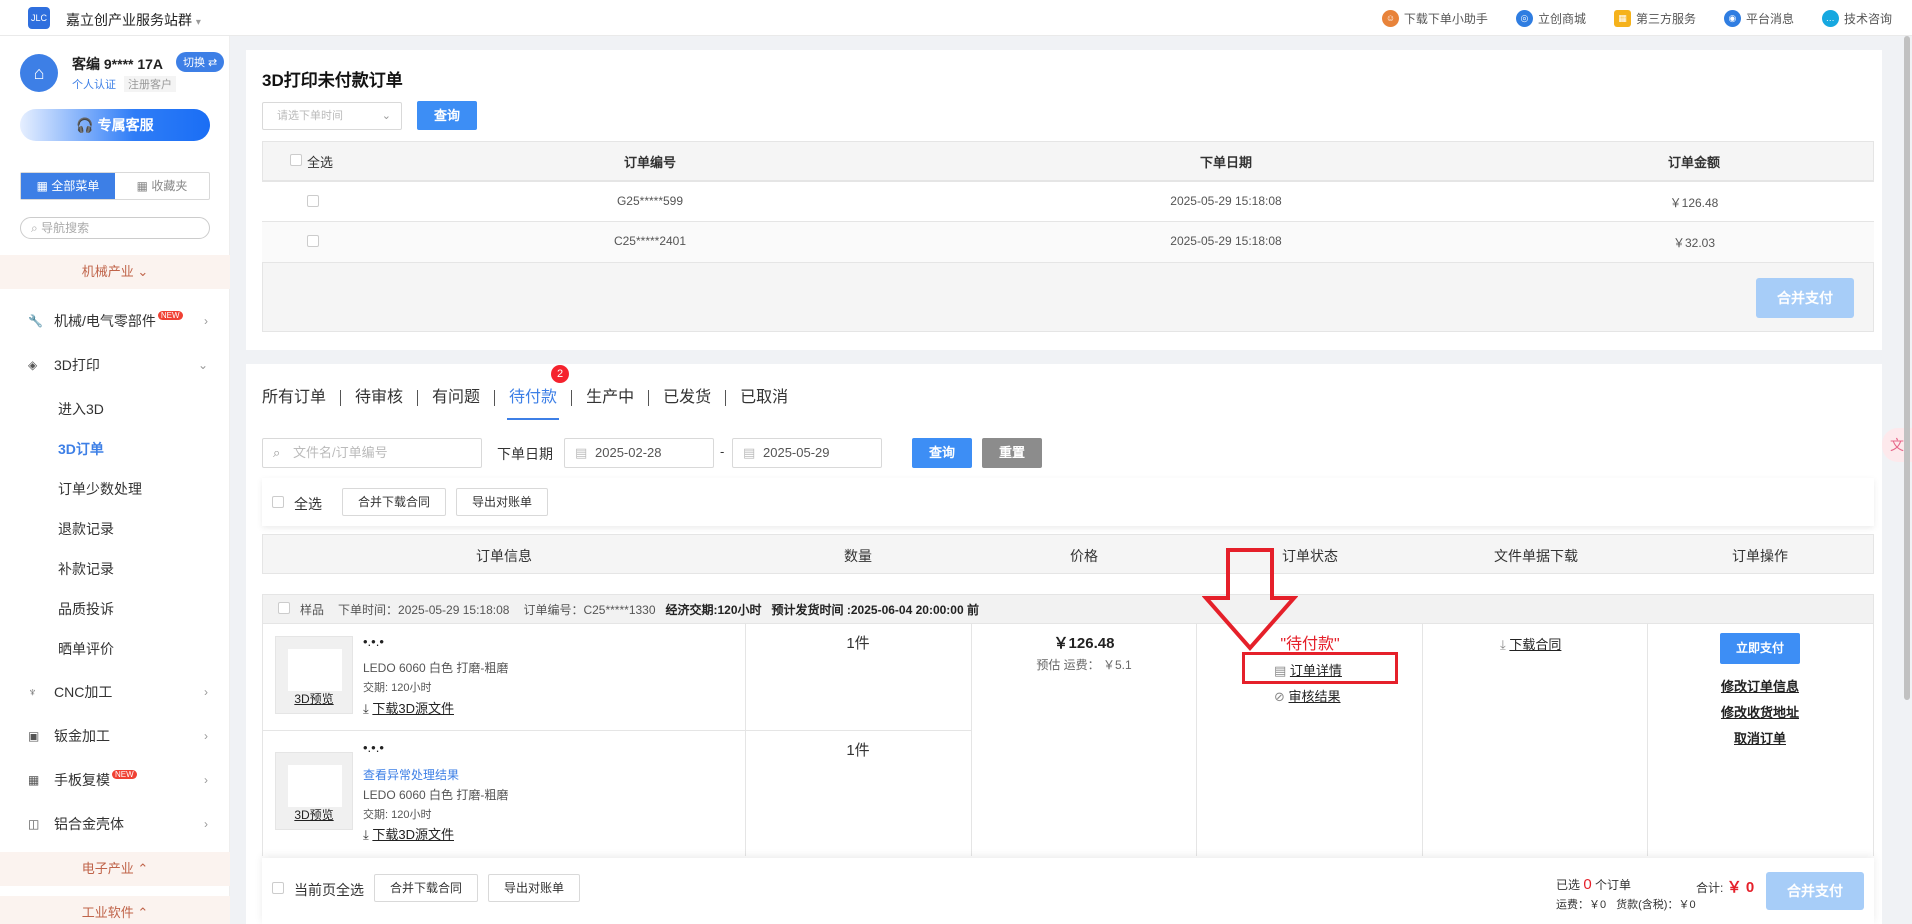 The image size is (1912, 924). What do you see at coordinates (1307, 695) in the screenshot?
I see `audit-result-link: ⊘ 审核结果` at bounding box center [1307, 695].